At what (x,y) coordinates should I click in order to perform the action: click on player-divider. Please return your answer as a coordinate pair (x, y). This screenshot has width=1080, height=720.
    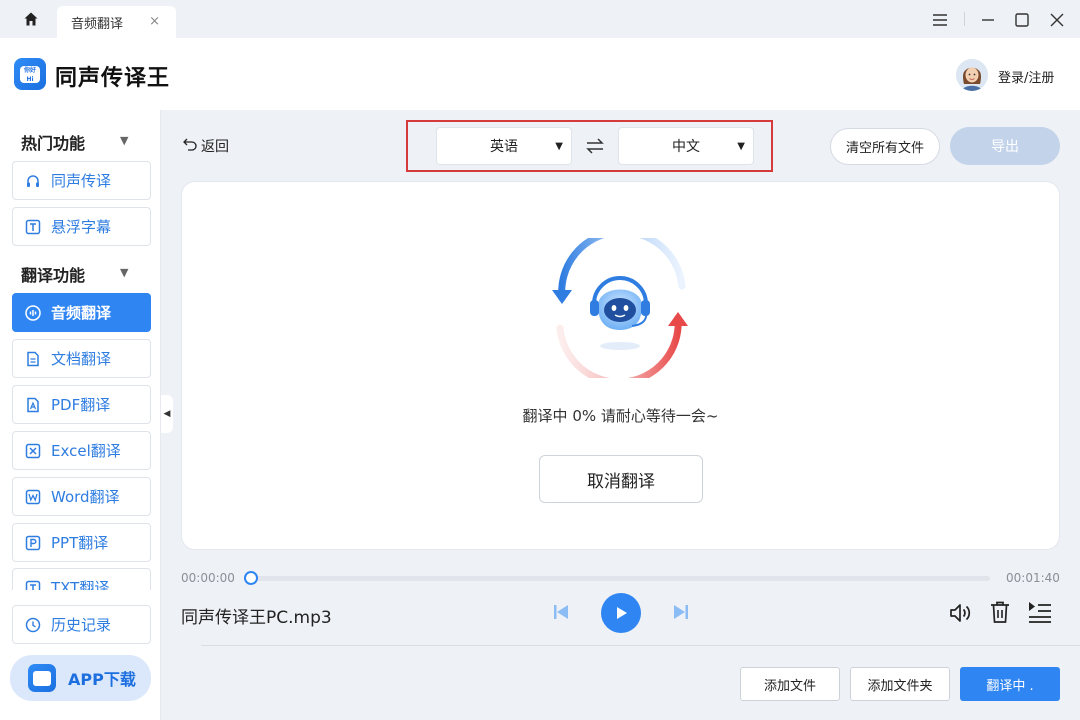
    Looking at the image, I should click on (640, 645).